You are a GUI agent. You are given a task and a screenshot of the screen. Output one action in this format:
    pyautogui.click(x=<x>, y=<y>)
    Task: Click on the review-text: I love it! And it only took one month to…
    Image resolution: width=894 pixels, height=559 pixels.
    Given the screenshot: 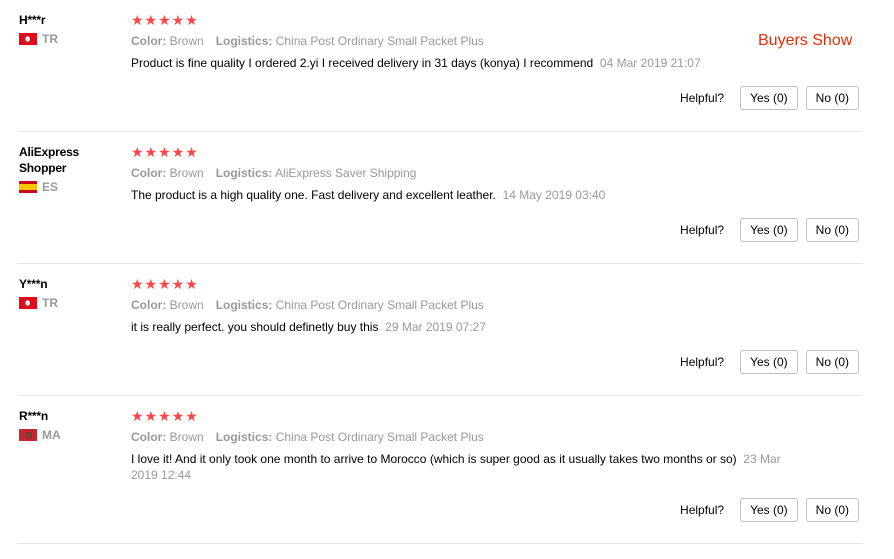 What is the action you would take?
    pyautogui.click(x=461, y=467)
    